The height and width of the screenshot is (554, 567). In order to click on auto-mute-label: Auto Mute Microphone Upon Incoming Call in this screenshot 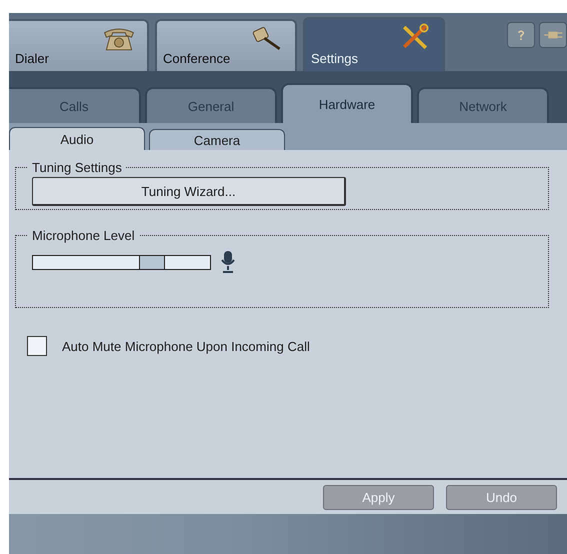, I will do `click(186, 346)`.